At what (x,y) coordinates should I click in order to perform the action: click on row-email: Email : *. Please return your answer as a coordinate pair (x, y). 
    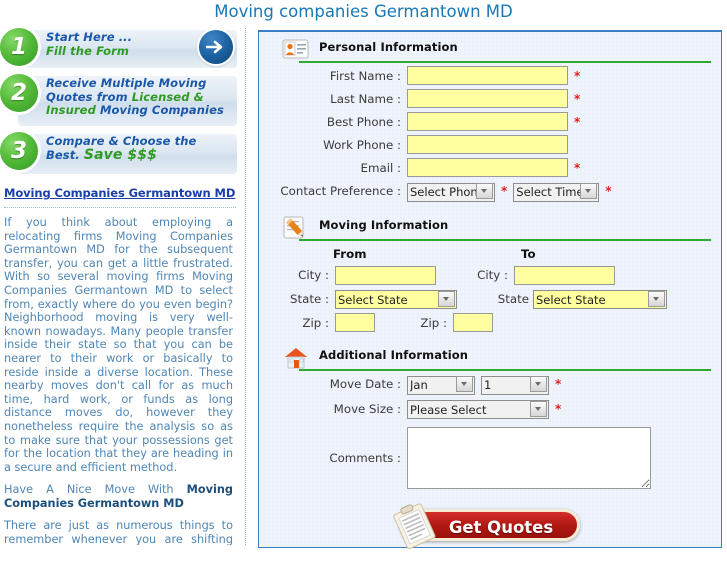
    Looking at the image, I should click on (490, 167).